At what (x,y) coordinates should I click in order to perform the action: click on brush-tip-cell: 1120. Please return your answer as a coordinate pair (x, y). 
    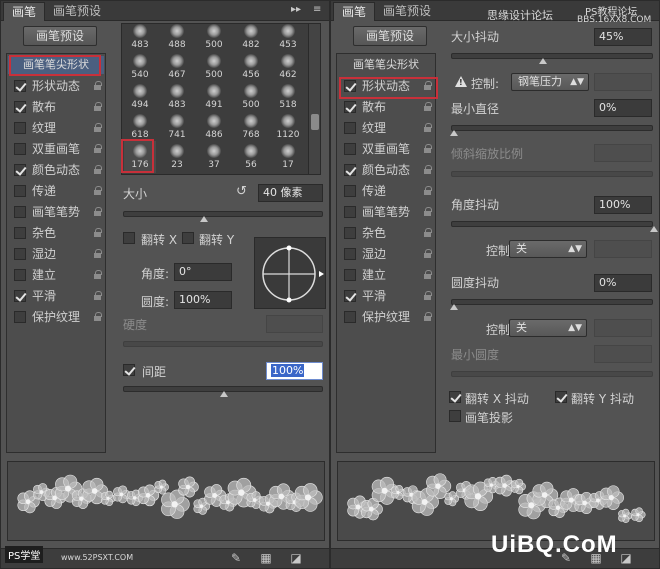
    Looking at the image, I should click on (288, 127).